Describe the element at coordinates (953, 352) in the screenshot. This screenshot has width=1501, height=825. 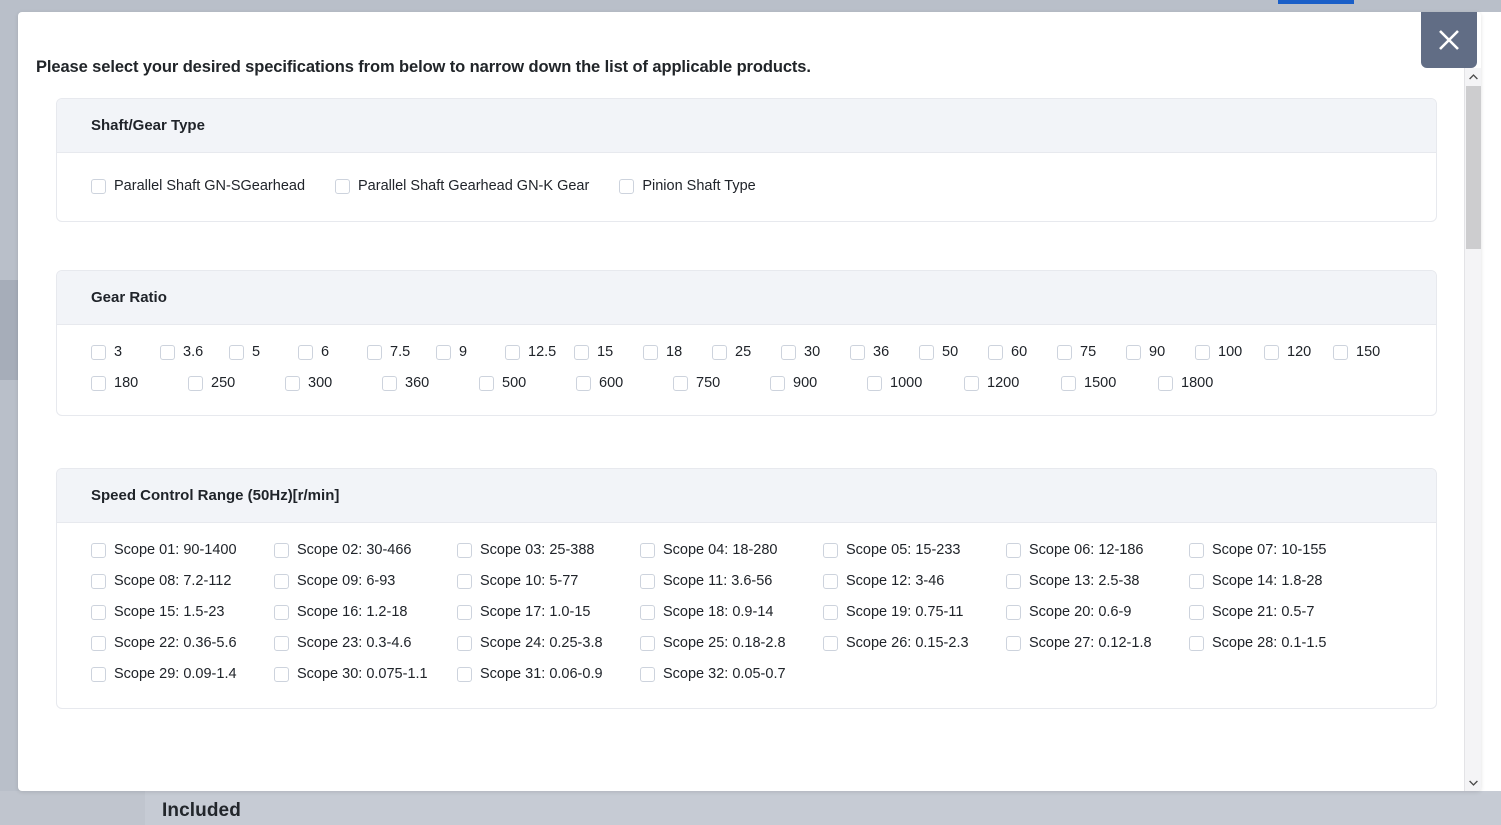
I see `checkbox-option-50: 50` at that location.